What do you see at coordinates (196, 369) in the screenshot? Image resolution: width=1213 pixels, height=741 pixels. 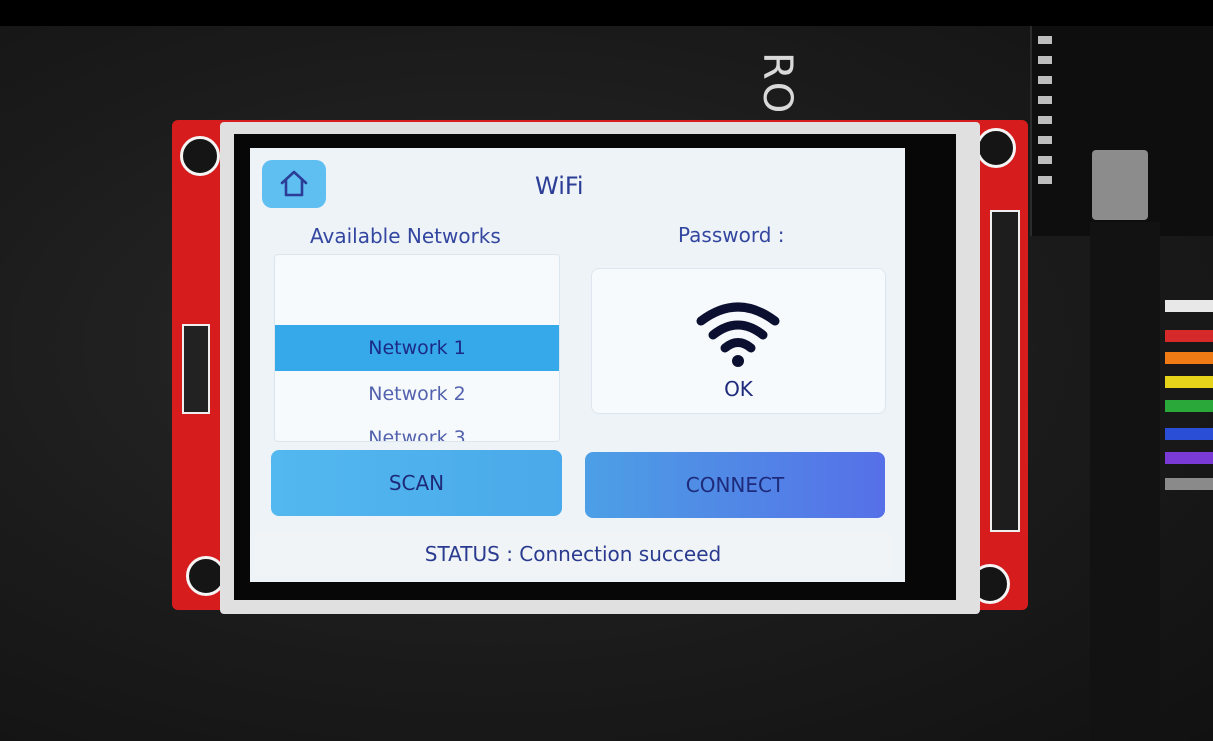 I see `pin-header-left` at bounding box center [196, 369].